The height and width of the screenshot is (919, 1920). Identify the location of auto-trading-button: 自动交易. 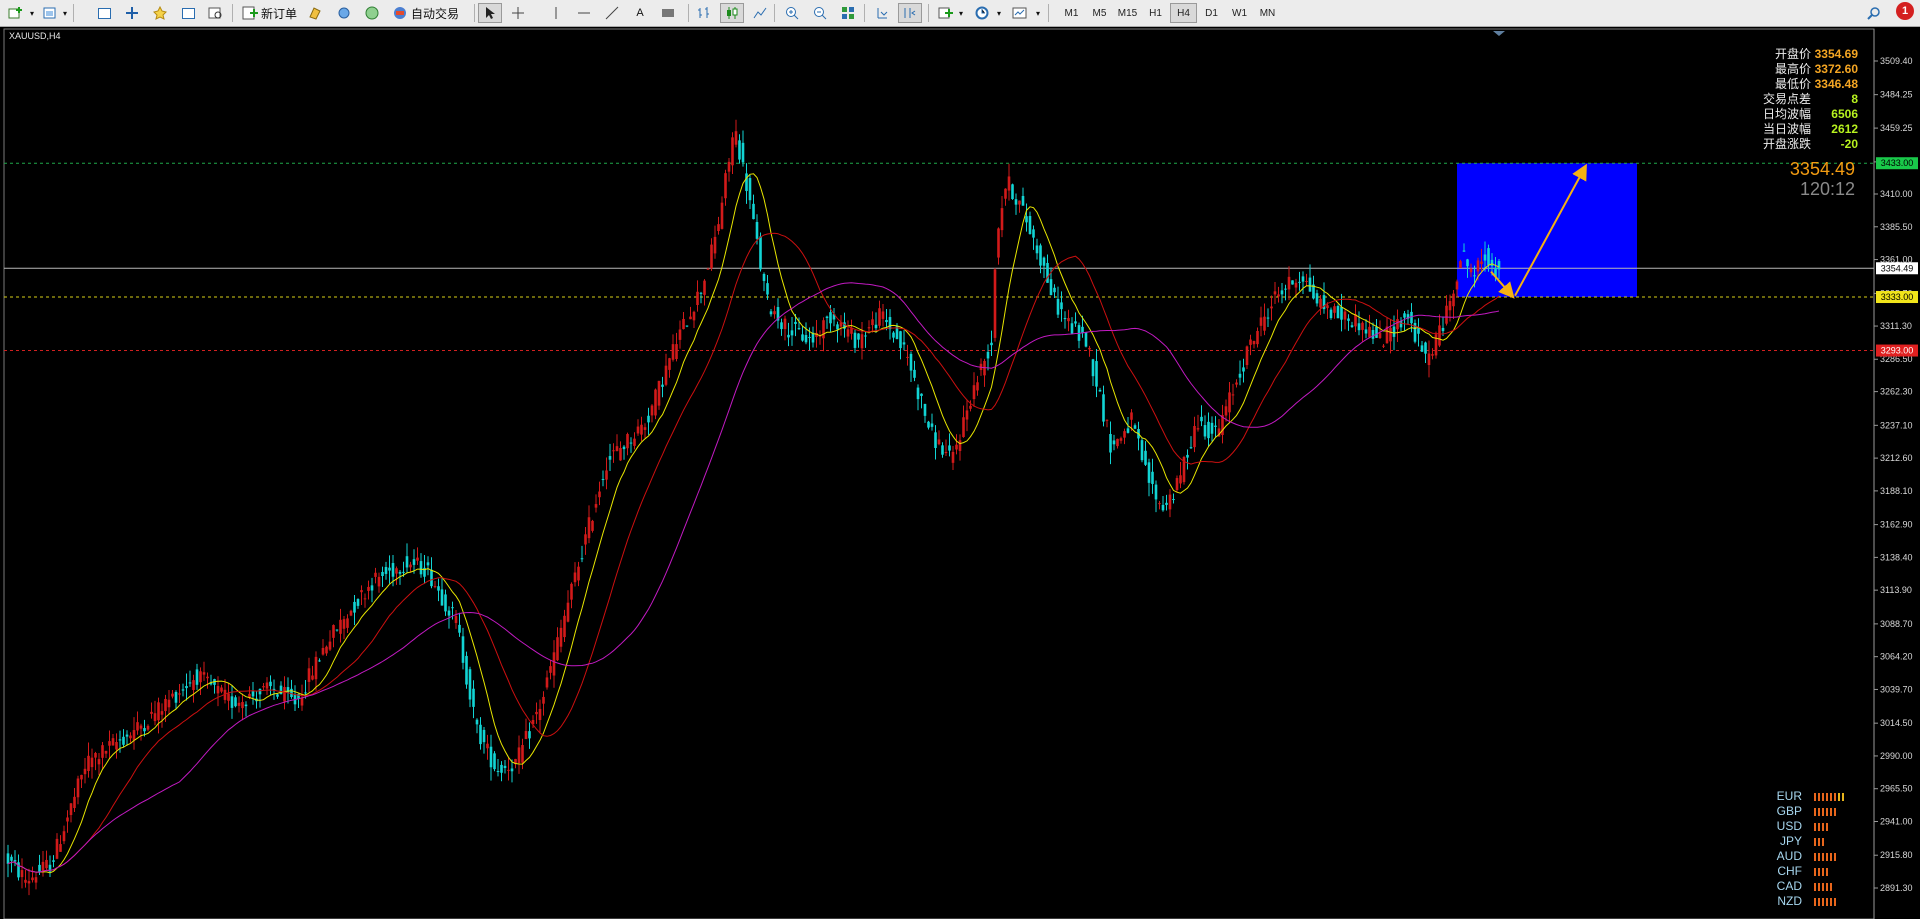
(425, 13).